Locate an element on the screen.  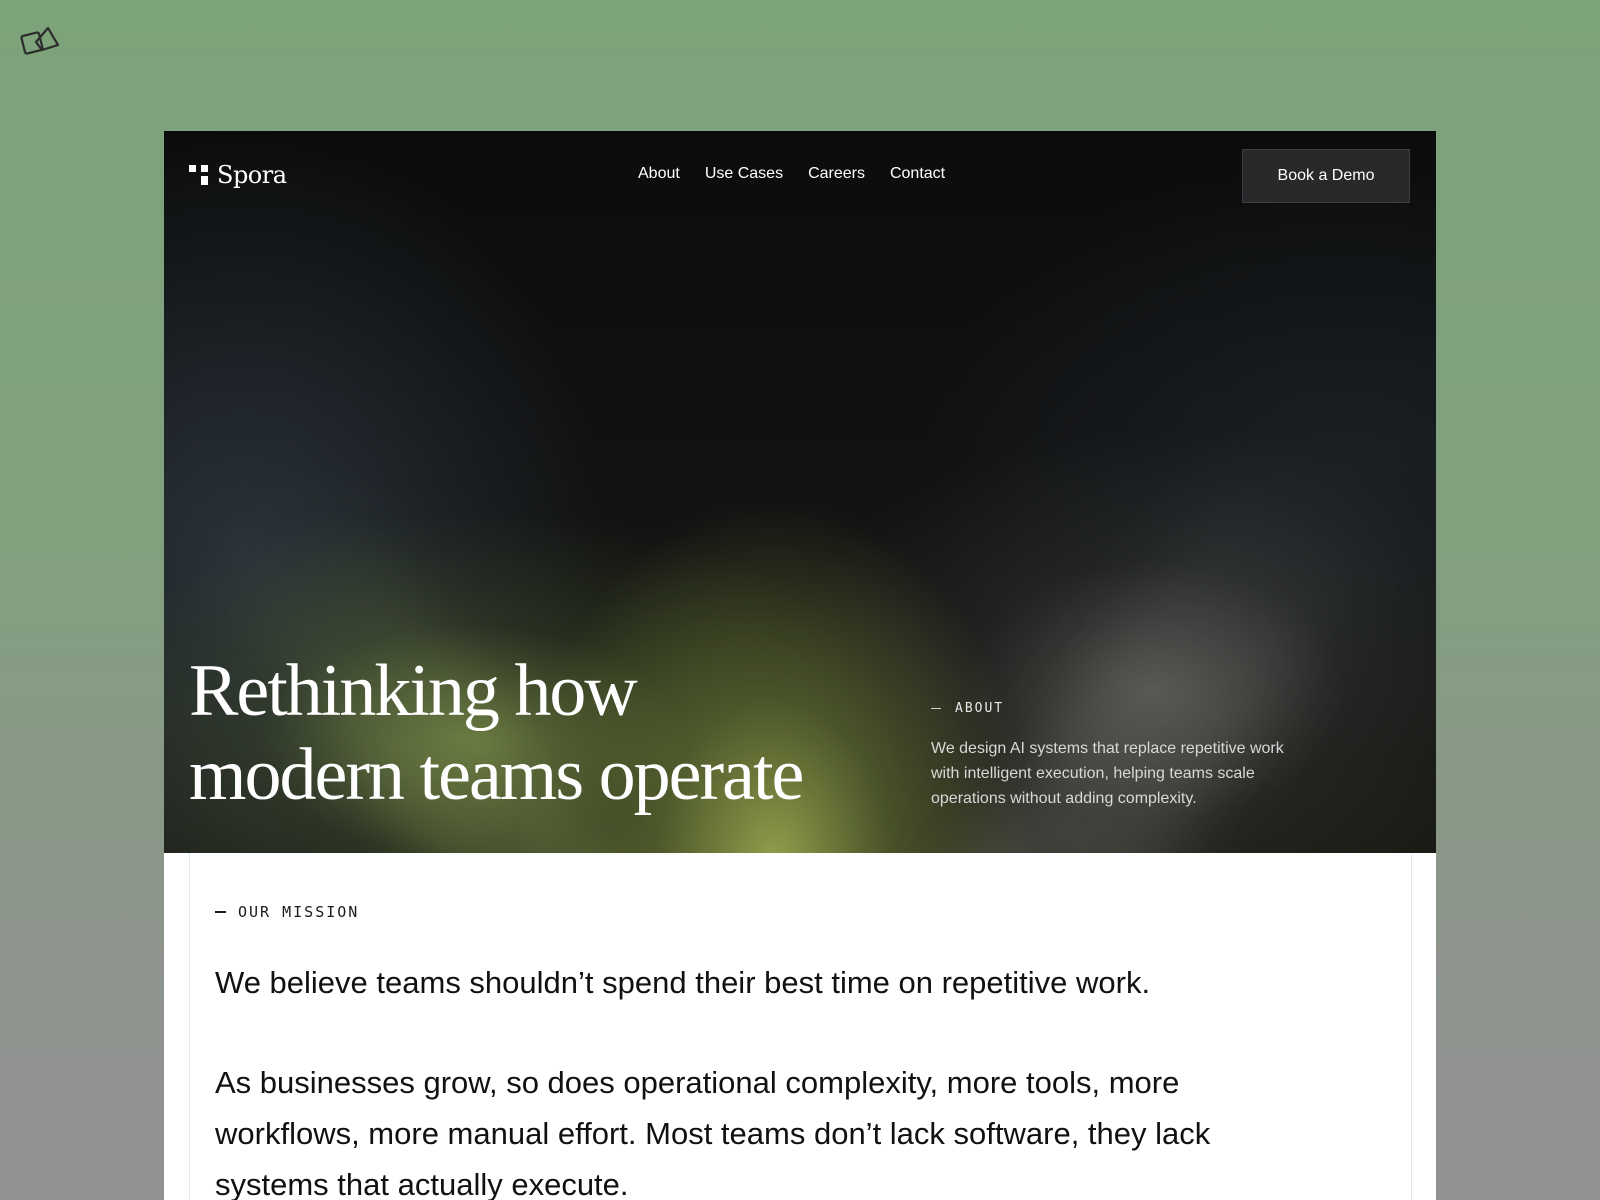
about-label: ABOUT is located at coordinates (967, 708).